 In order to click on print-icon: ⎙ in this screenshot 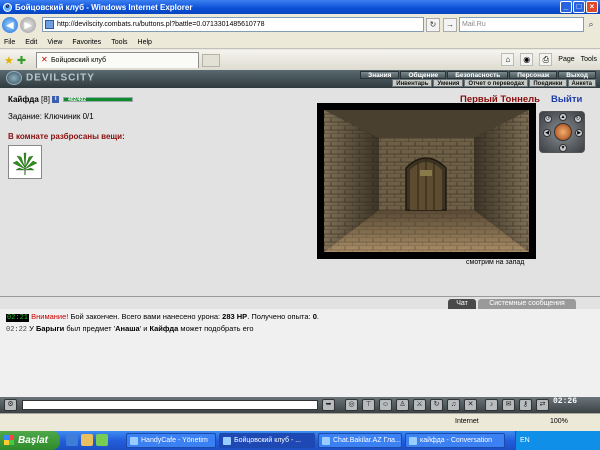, I will do `click(546, 59)`.